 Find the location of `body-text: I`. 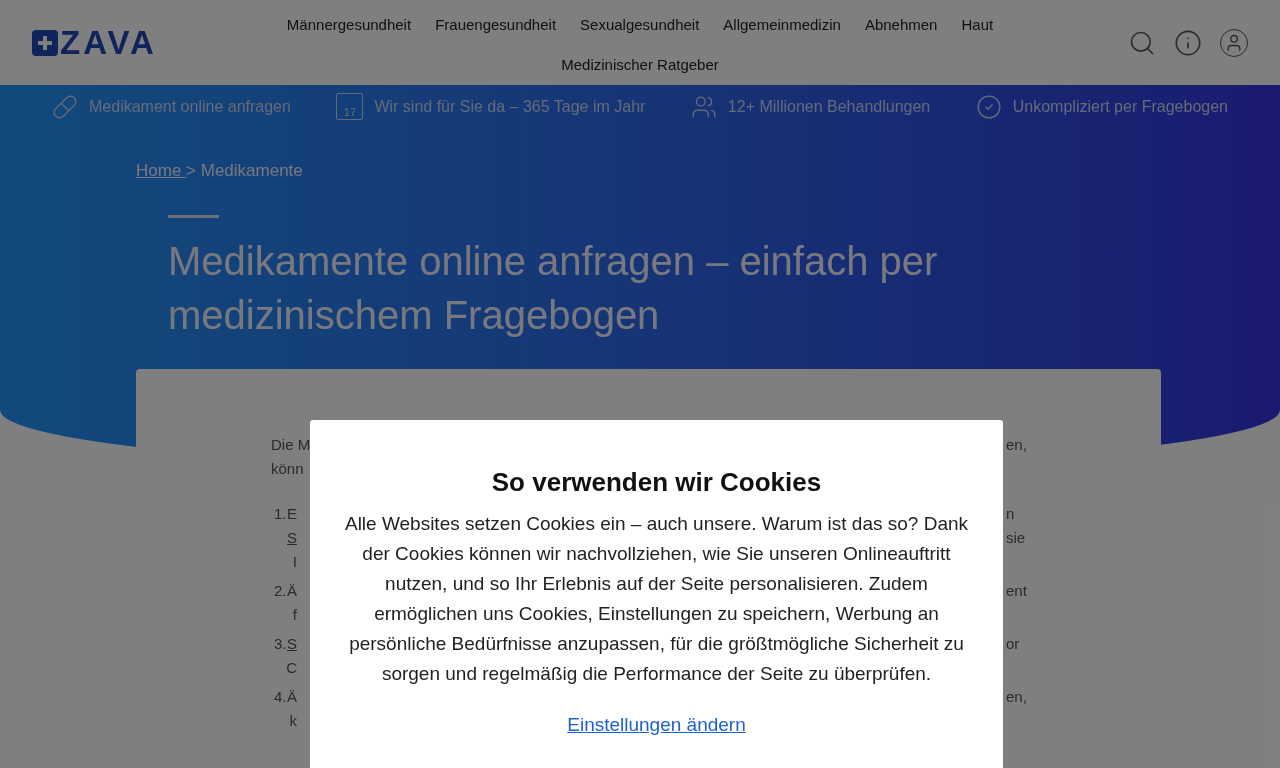

body-text: I is located at coordinates (294, 562).